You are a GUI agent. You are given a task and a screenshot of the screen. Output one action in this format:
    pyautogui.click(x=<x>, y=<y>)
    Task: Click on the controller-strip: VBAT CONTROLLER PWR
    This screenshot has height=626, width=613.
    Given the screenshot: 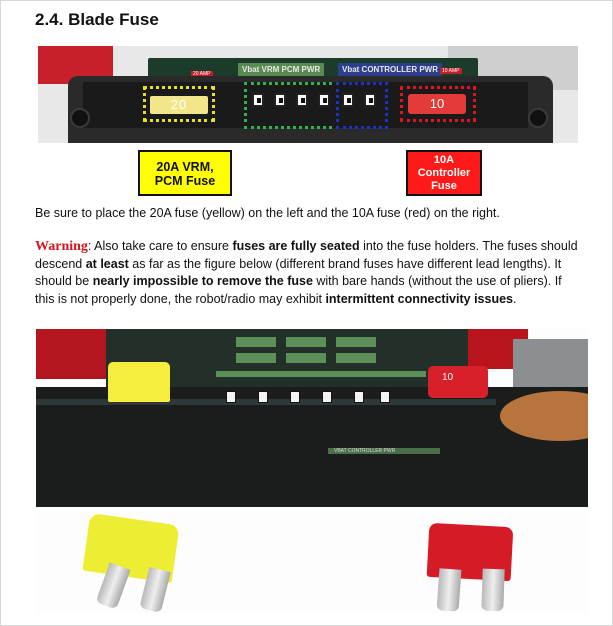 What is the action you would take?
    pyautogui.click(x=384, y=451)
    